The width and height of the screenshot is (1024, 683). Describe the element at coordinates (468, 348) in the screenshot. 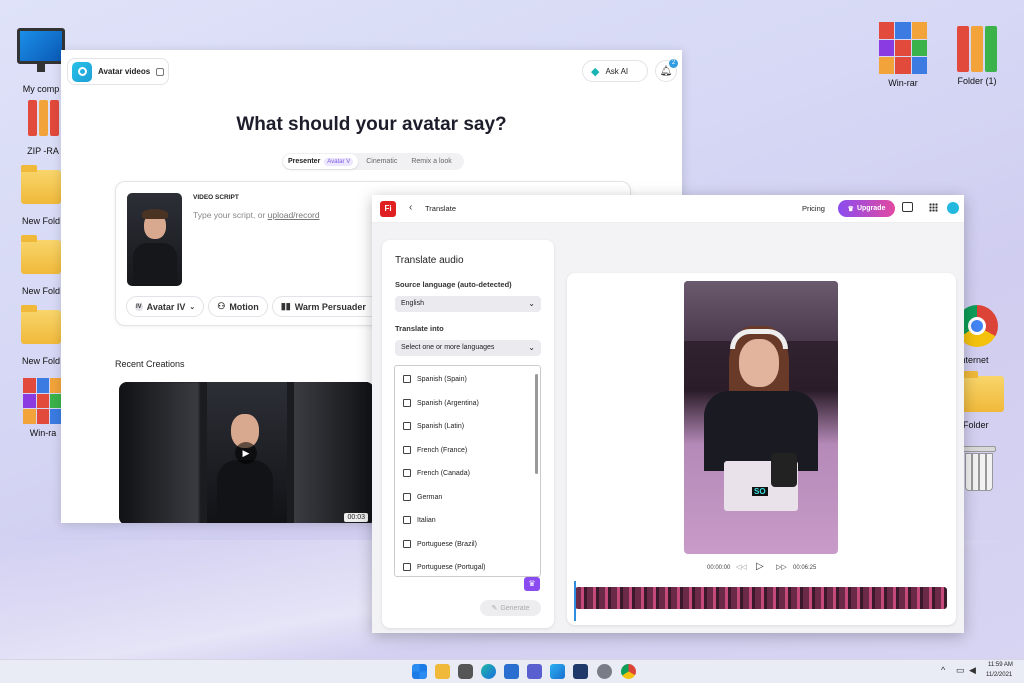

I see `target-language-select: Select one or more languages ⌄` at that location.